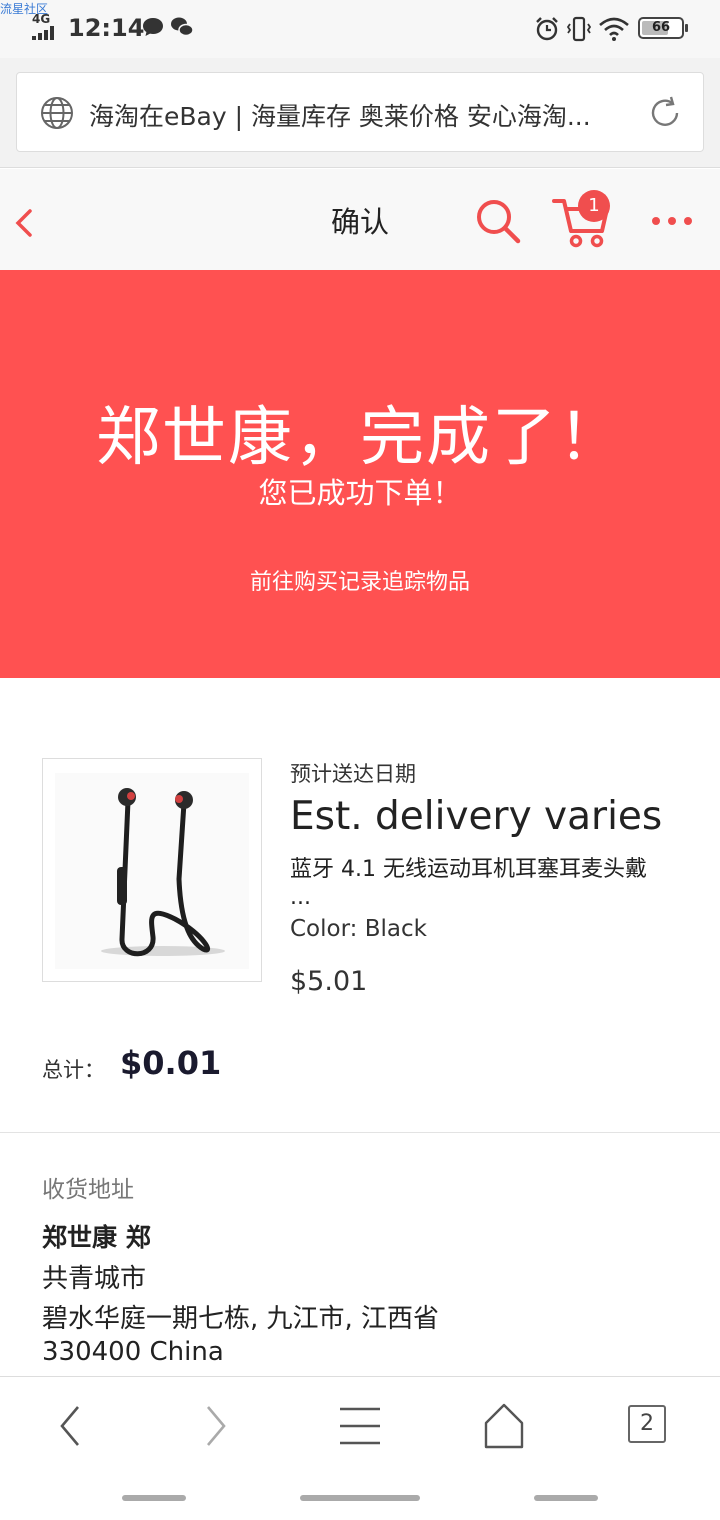 Image resolution: width=720 pixels, height=1520 pixels. What do you see at coordinates (579, 29) in the screenshot?
I see `vibrate-icon` at bounding box center [579, 29].